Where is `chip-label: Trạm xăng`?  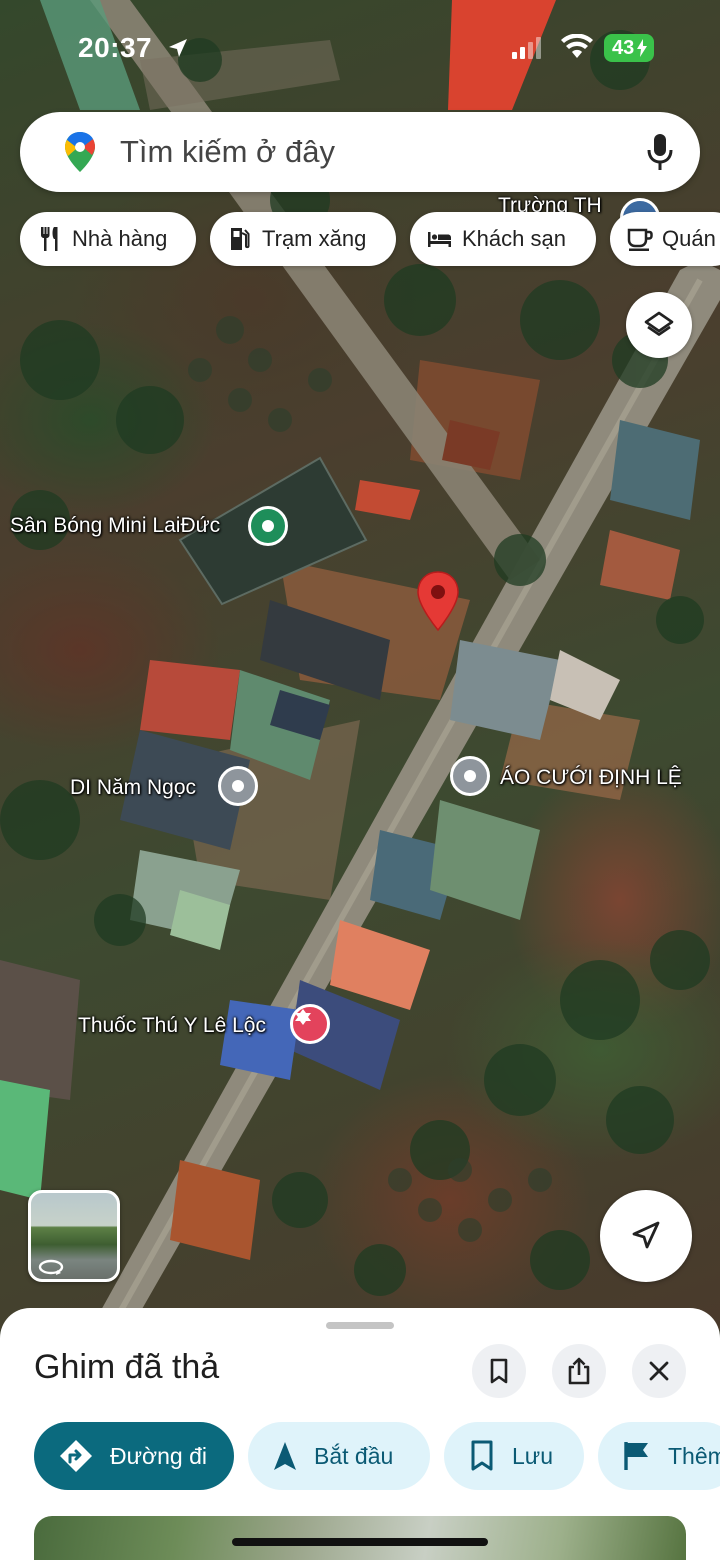 chip-label: Trạm xăng is located at coordinates (314, 238).